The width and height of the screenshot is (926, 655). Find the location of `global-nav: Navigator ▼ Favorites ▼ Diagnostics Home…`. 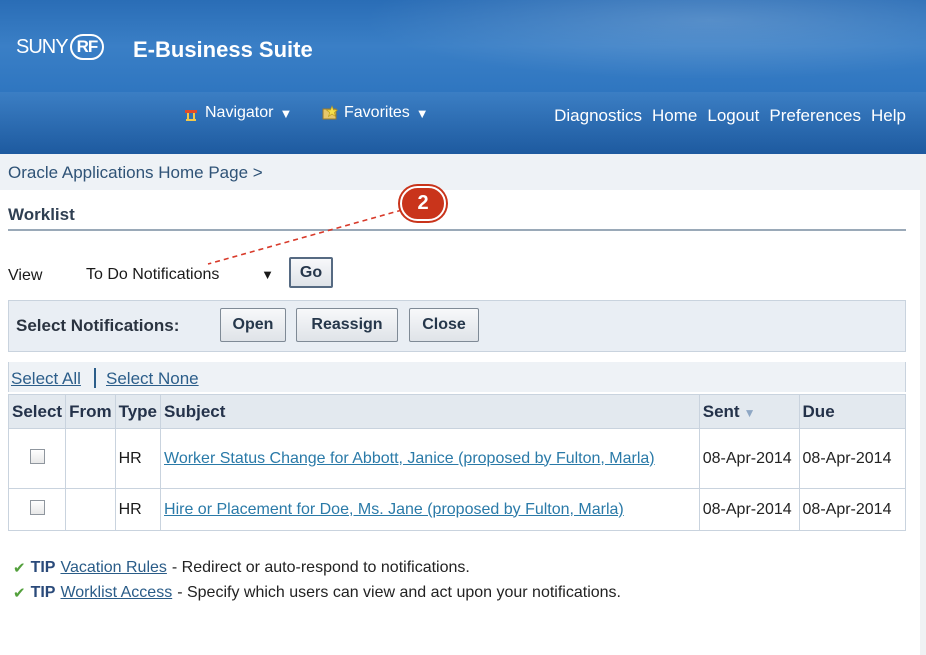

global-nav: Navigator ▼ Favorites ▼ Diagnostics Home… is located at coordinates (463, 119).